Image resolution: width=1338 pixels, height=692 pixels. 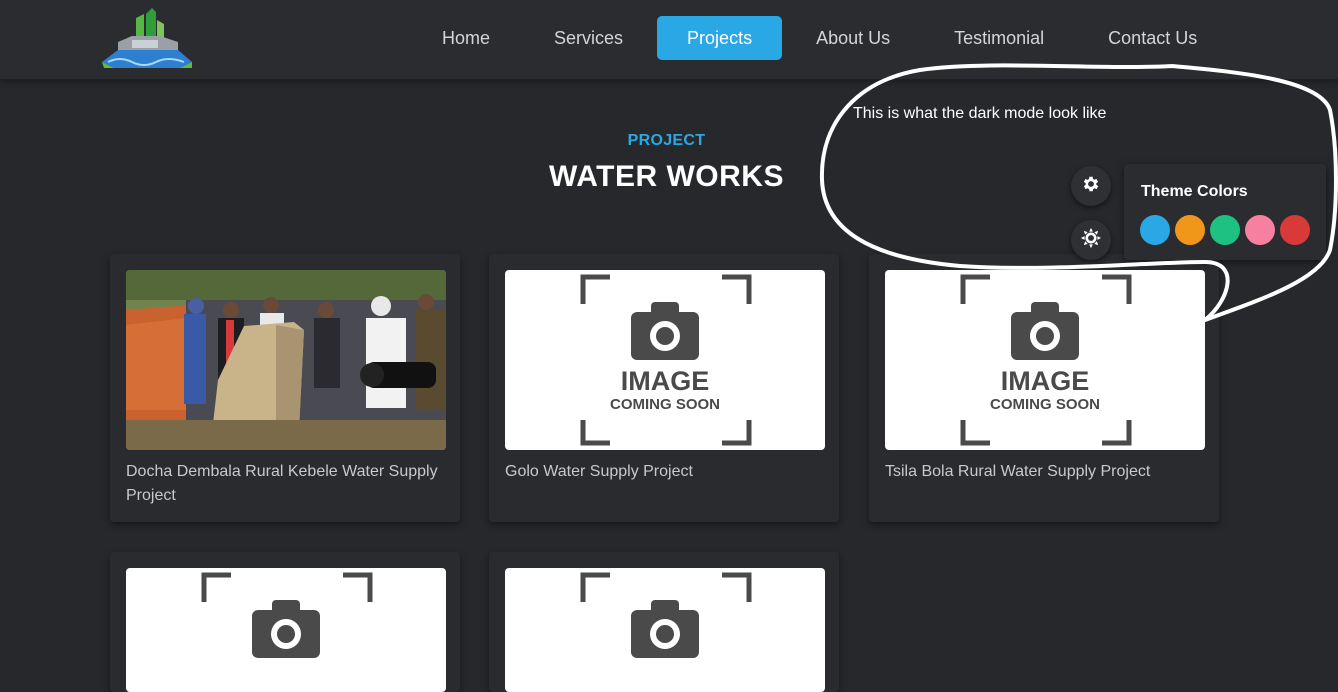 What do you see at coordinates (1295, 230) in the screenshot?
I see `theme-swatch-red` at bounding box center [1295, 230].